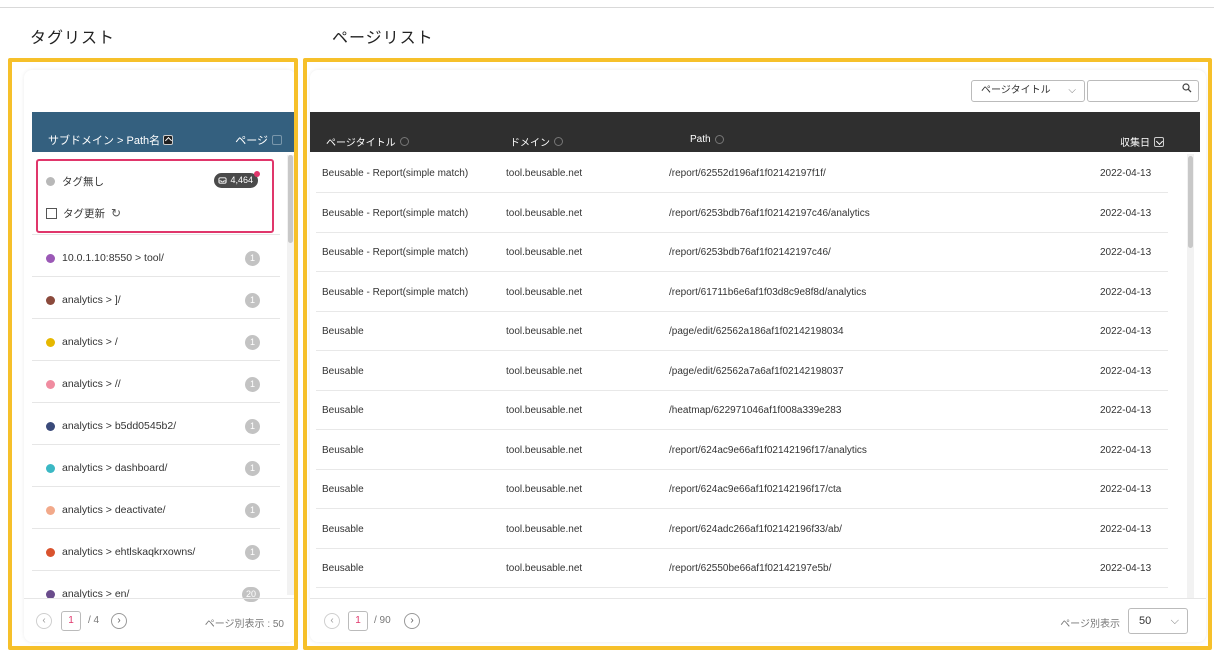  Describe the element at coordinates (383, 38) in the screenshot. I see `page-list-title: ページリスト` at that location.